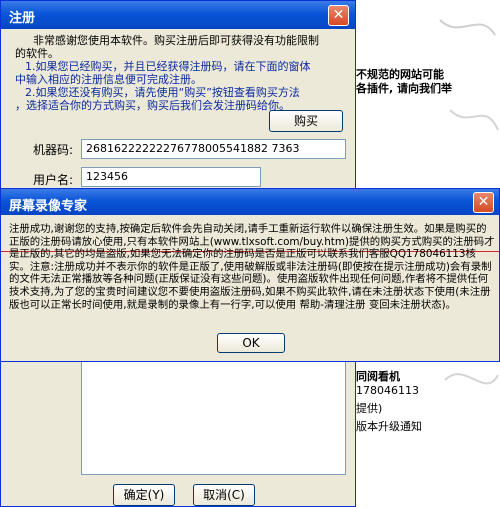 This screenshot has width=500, height=507. I want to click on cancel-button: 取消(C), so click(224, 495).